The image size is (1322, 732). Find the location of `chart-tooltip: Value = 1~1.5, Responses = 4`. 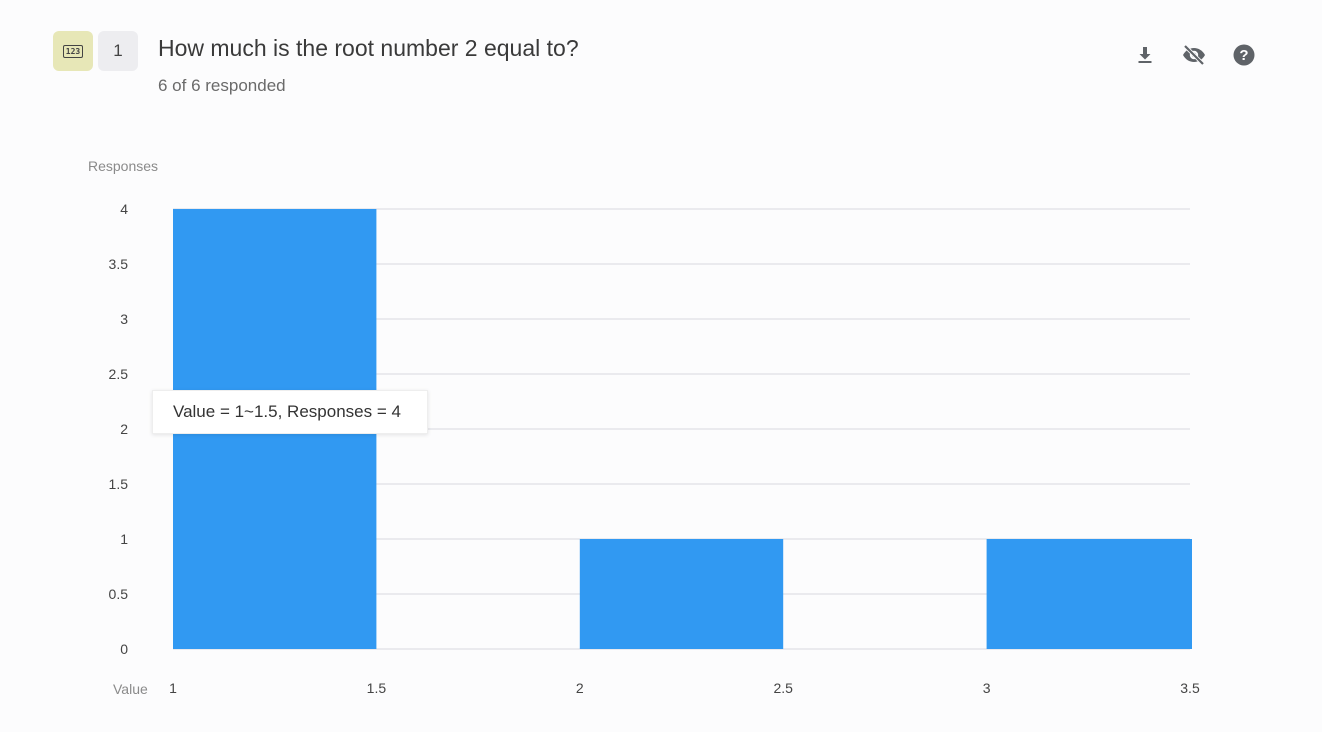

chart-tooltip: Value = 1~1.5, Responses = 4 is located at coordinates (290, 412).